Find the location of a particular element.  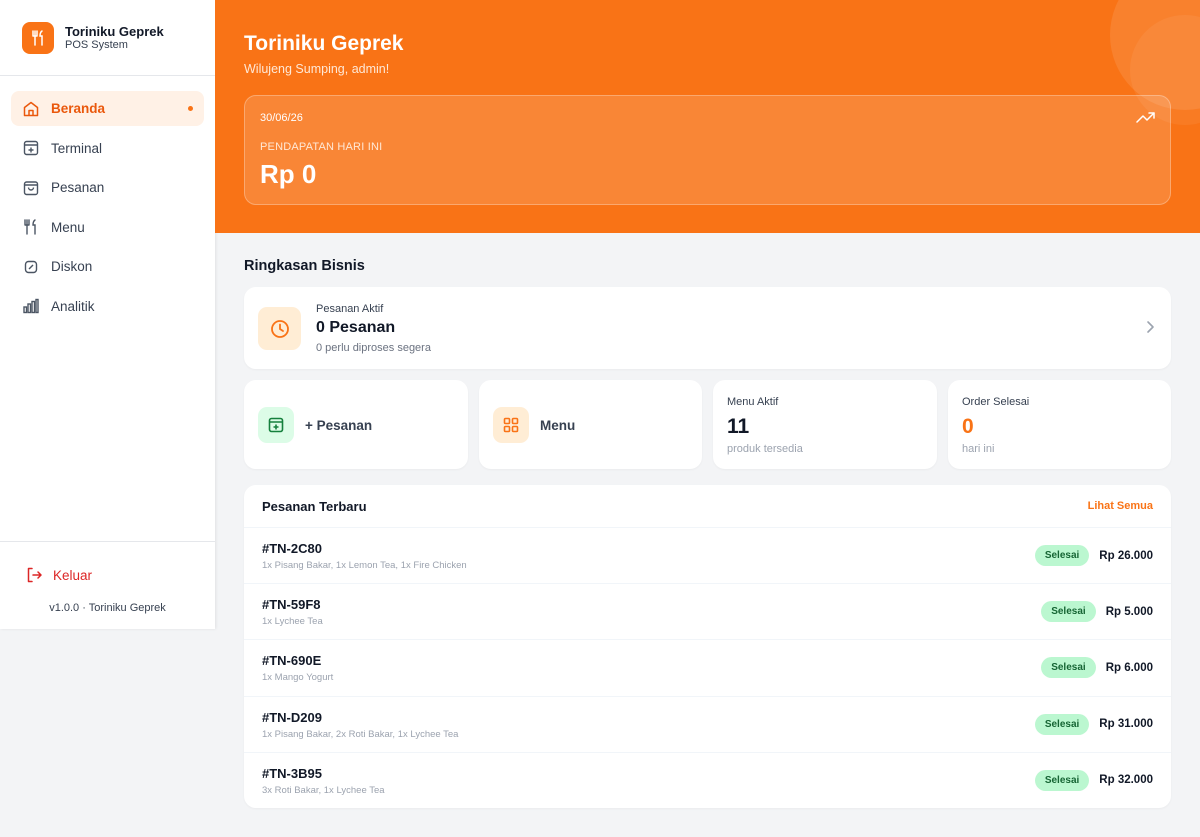

active-orders-label: Pesanan Aktif is located at coordinates (350, 309).